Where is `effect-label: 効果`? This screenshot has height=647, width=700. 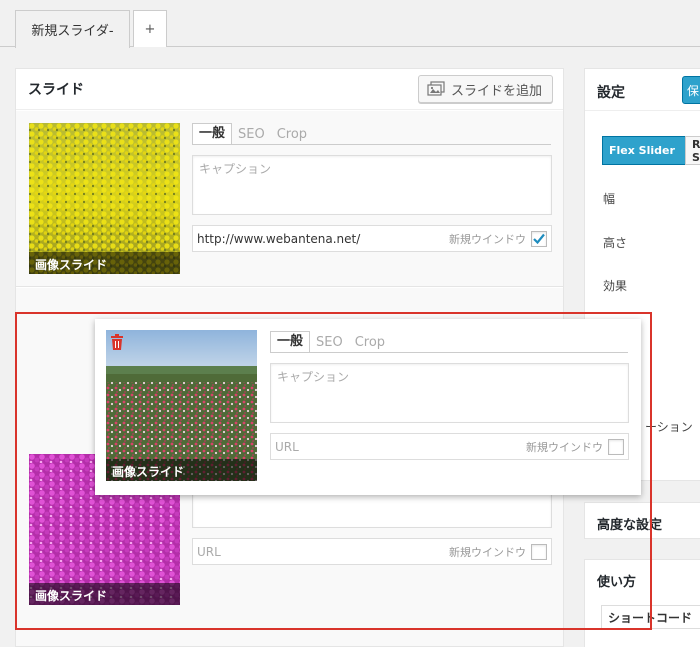
effect-label: 効果 is located at coordinates (615, 286).